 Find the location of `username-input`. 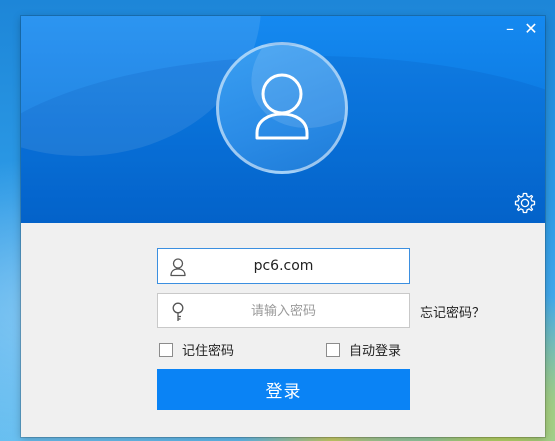

username-input is located at coordinates (283, 266).